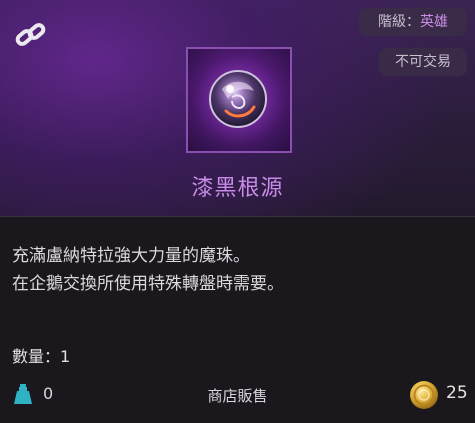 This screenshot has width=475, height=423. I want to click on shop-sell-label: 商店販售, so click(237, 396).